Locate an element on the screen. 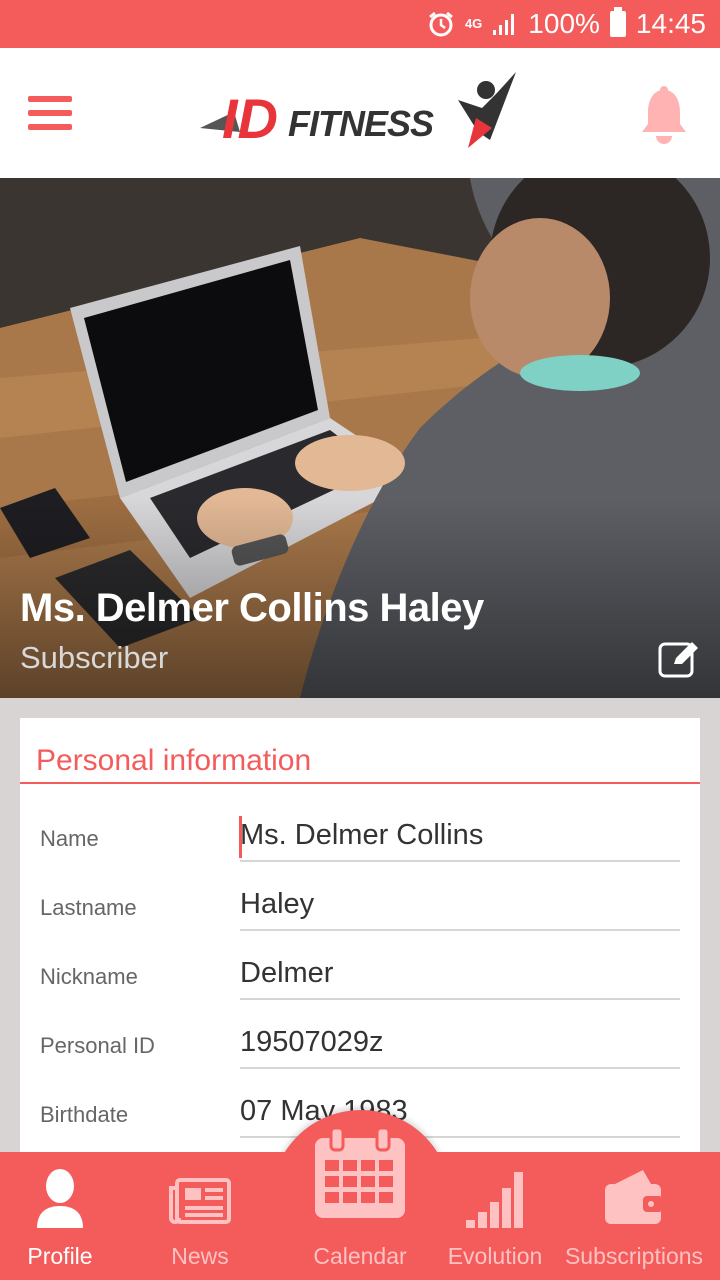  field-row-lastname: Lastname is located at coordinates (360, 913).